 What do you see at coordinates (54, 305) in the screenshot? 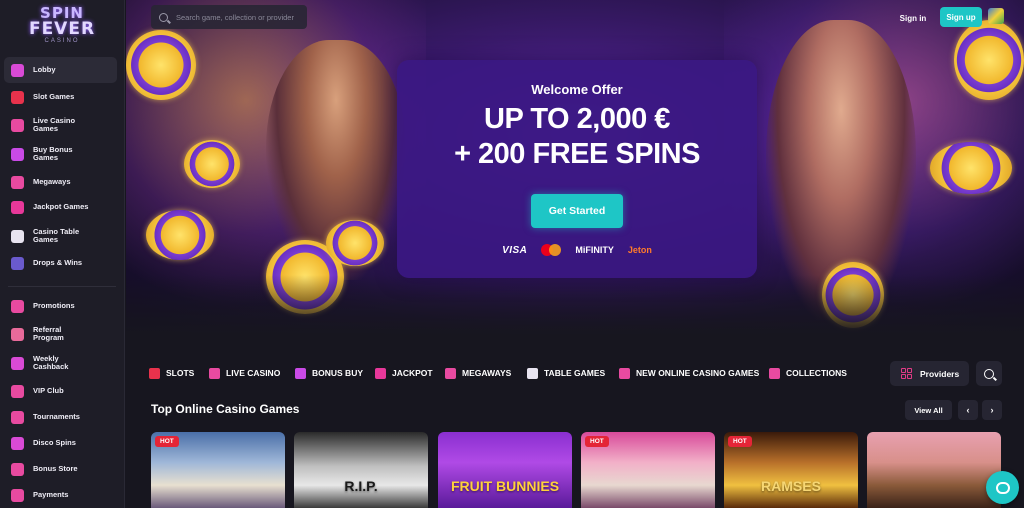
I see `sidebar-item-label: Promotions` at bounding box center [54, 305].